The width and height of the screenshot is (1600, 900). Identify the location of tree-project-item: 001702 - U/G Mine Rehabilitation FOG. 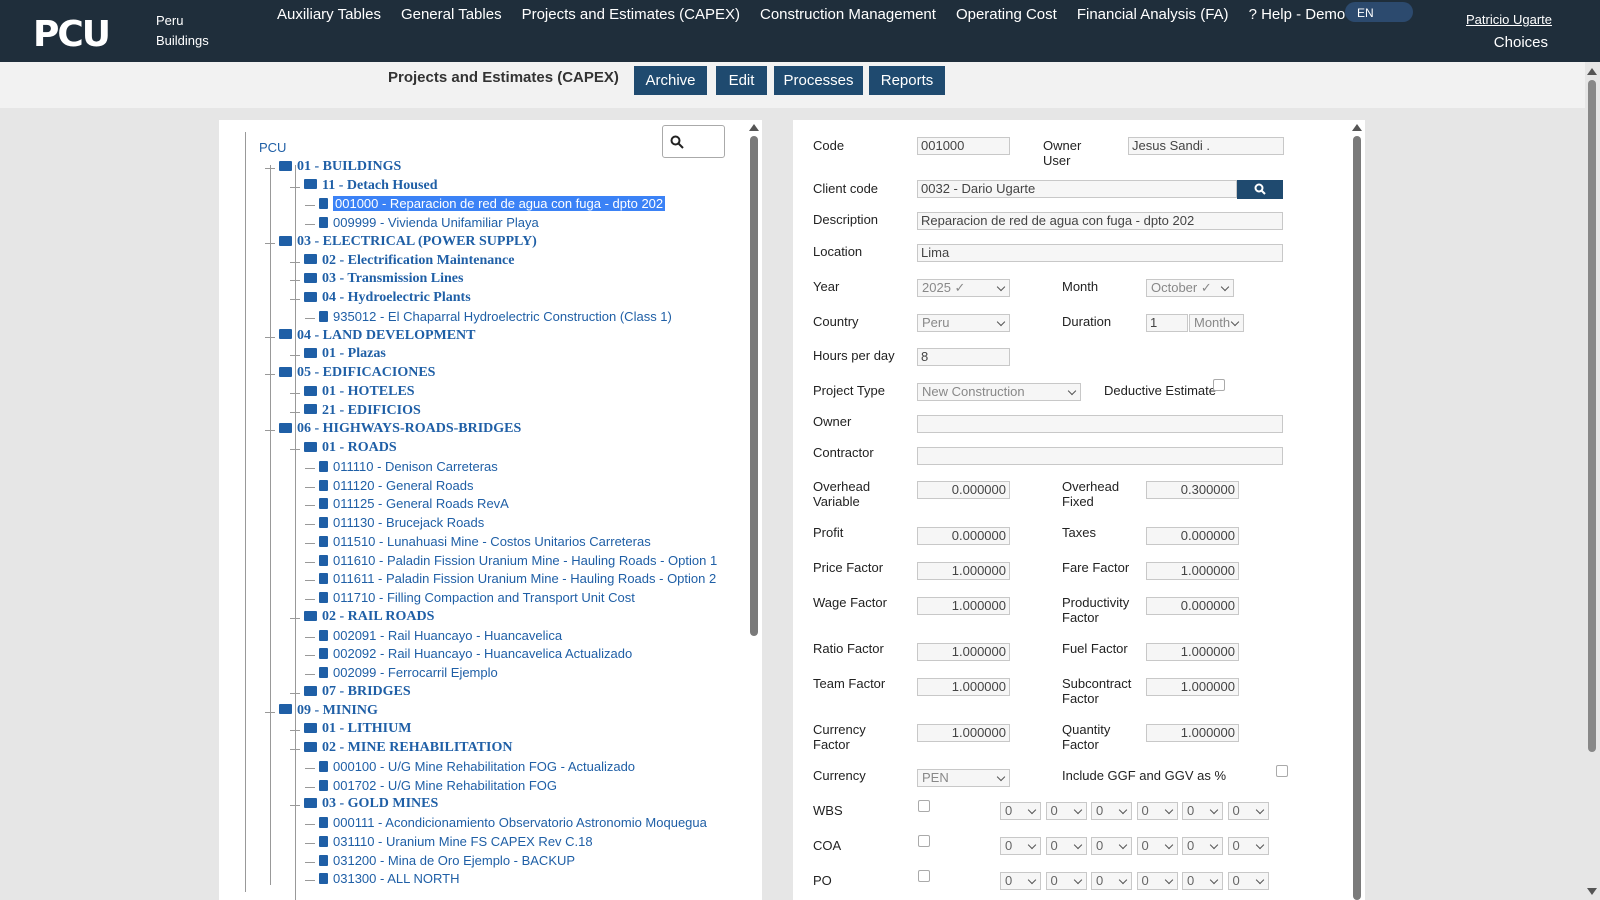
(438, 786).